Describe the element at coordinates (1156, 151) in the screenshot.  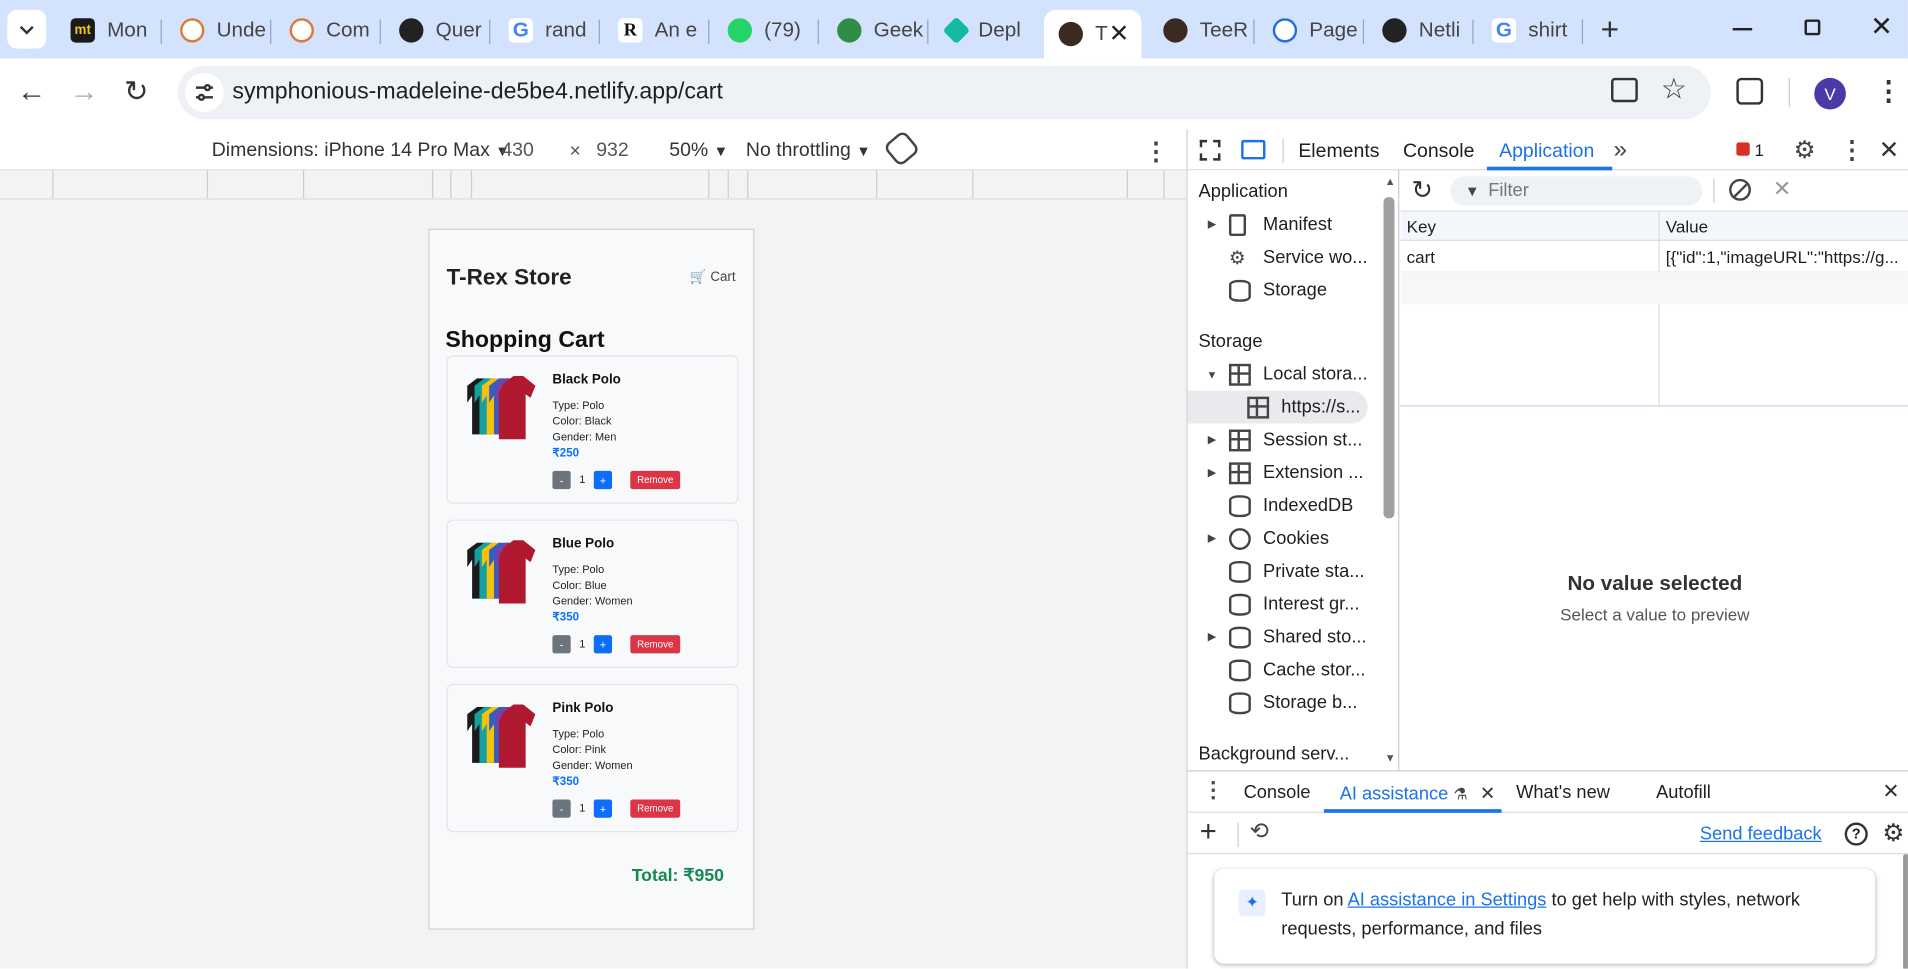
I see `device-toolbar-menu-icon: ⋮` at that location.